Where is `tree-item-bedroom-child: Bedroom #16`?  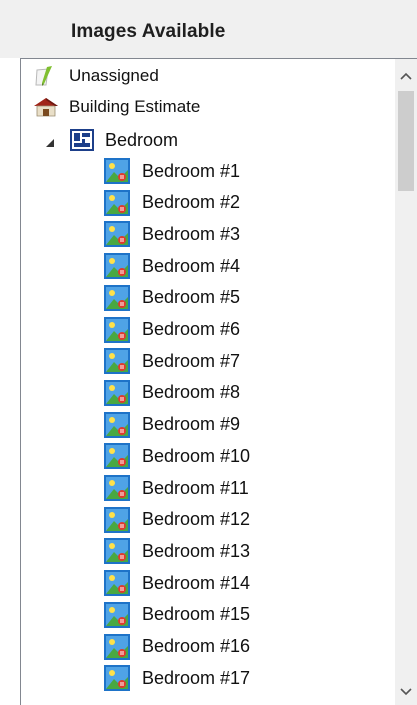
tree-item-bedroom-child: Bedroom #16 is located at coordinates (177, 647).